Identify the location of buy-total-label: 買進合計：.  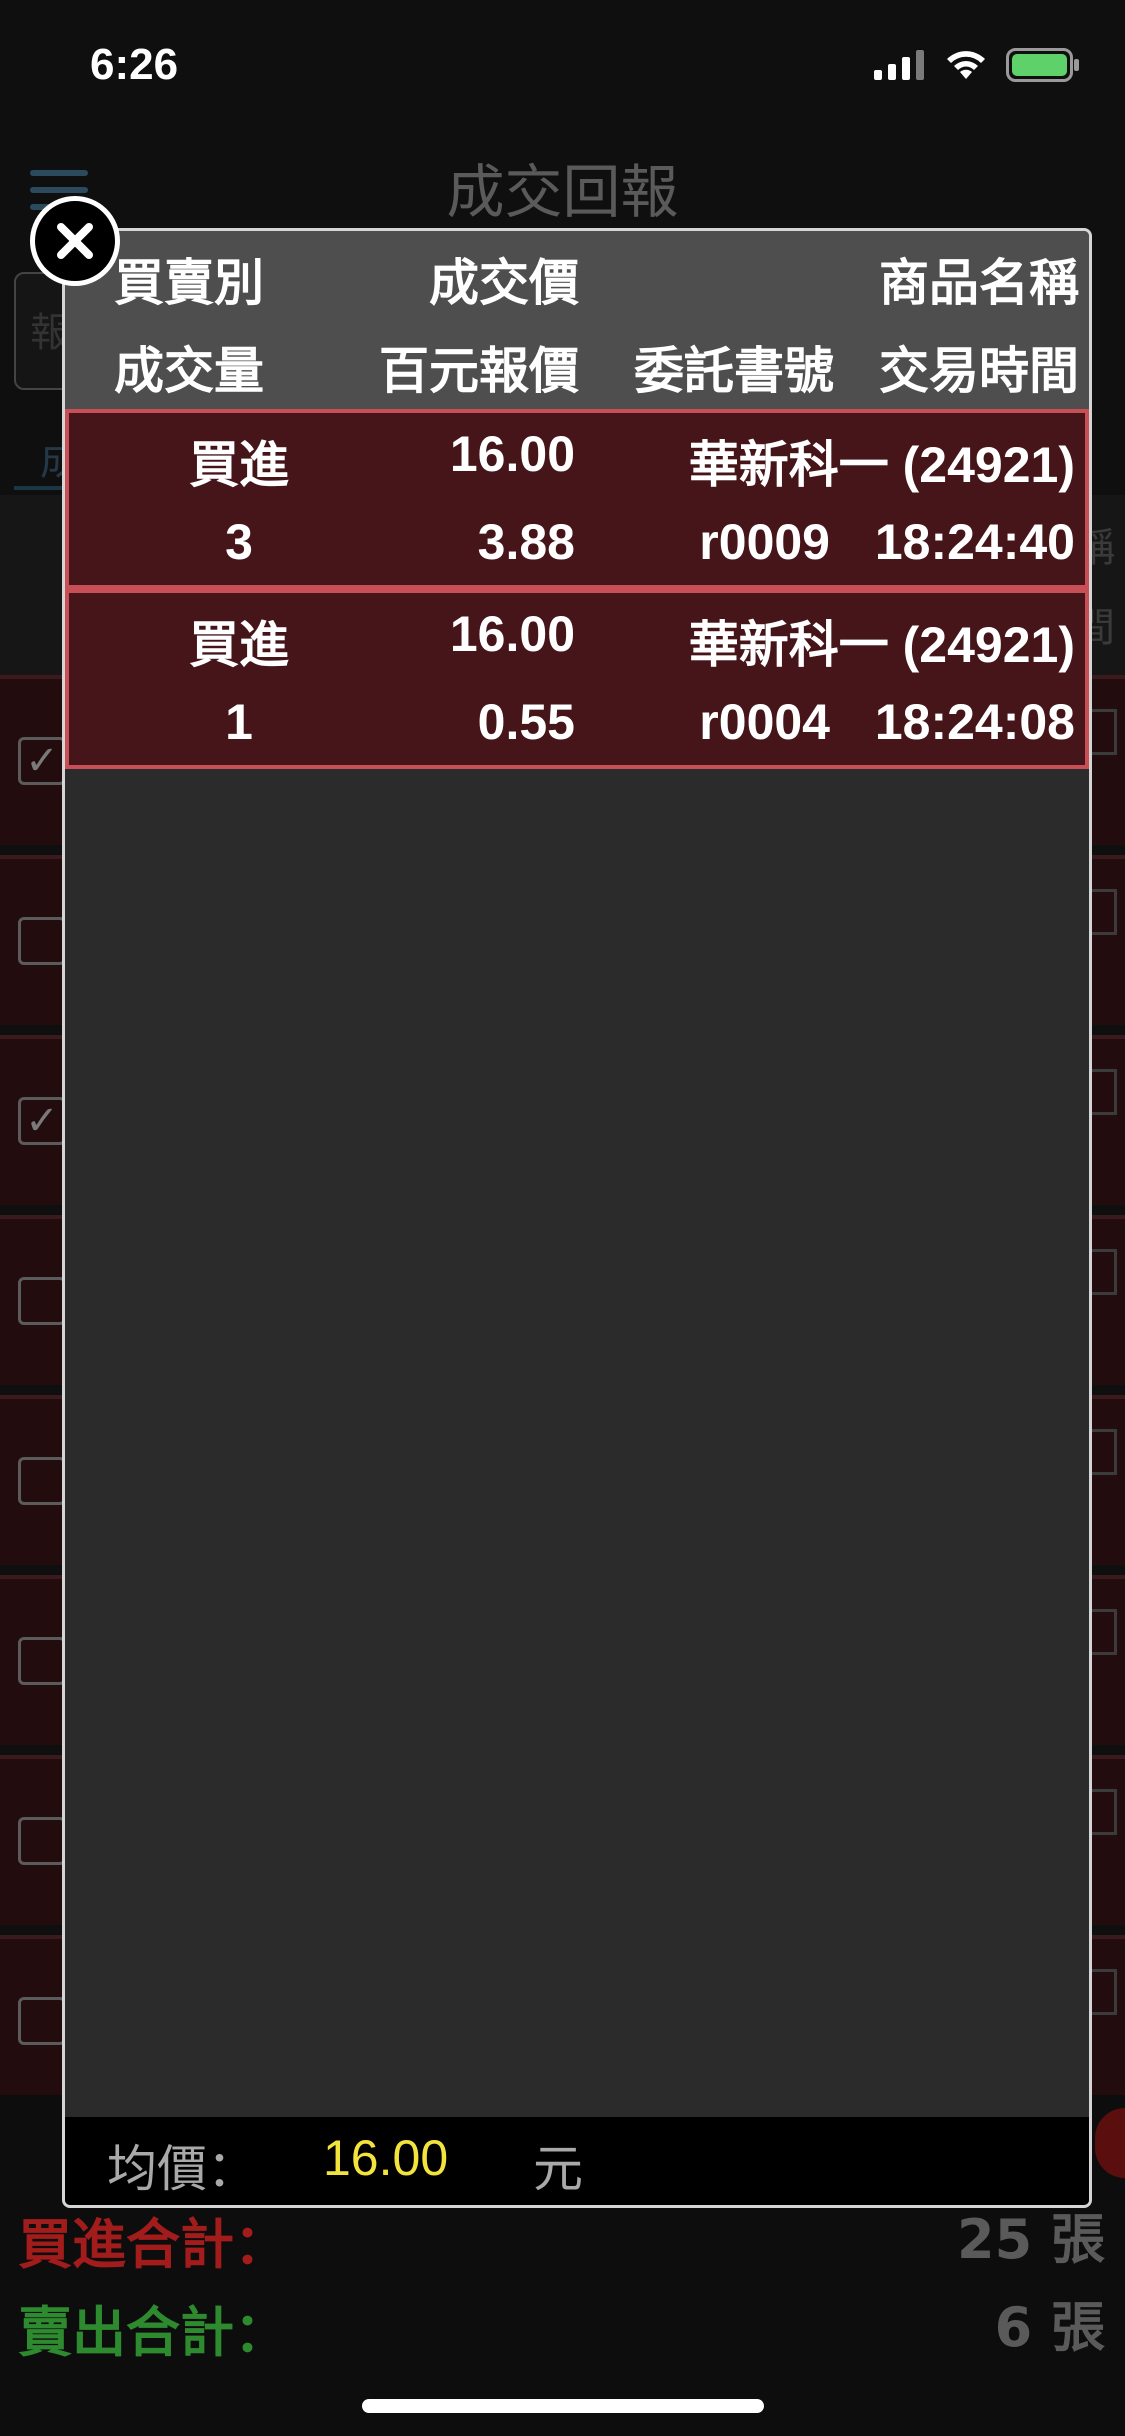
(153, 2244).